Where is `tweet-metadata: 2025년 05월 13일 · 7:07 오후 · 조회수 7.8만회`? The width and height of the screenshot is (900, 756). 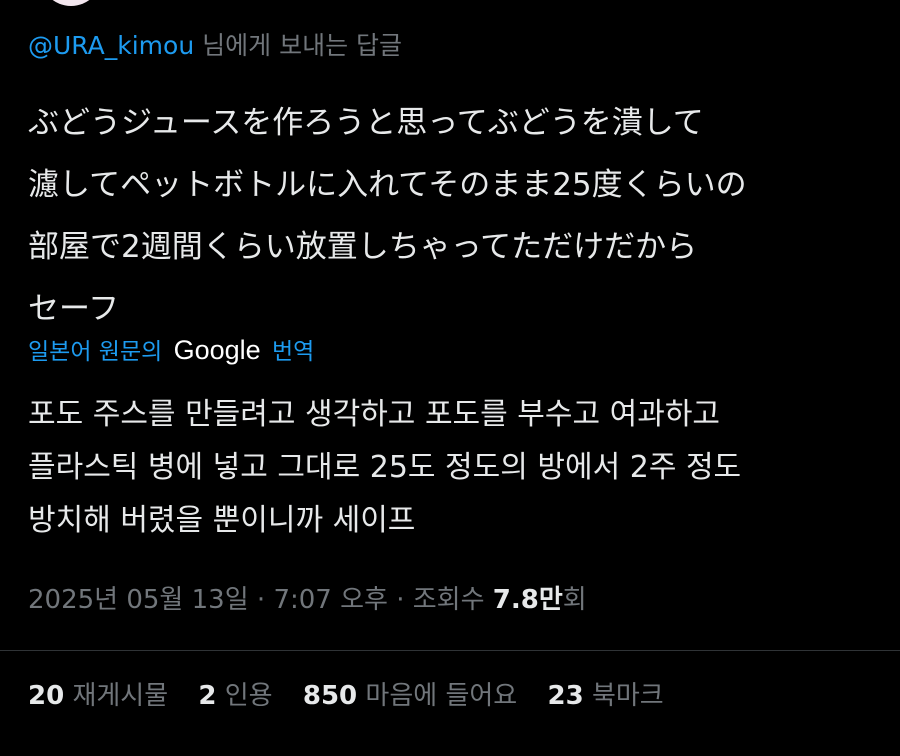 tweet-metadata: 2025년 05월 13일 · 7:07 오후 · 조회수 7.8만회 is located at coordinates (307, 600).